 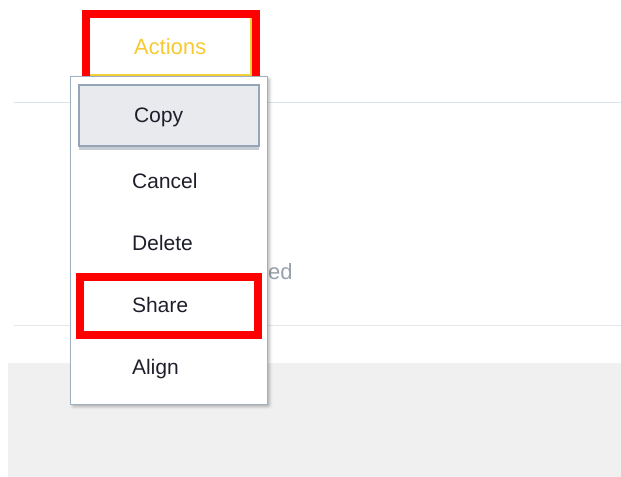 I want to click on background-text: ed, so click(x=280, y=271).